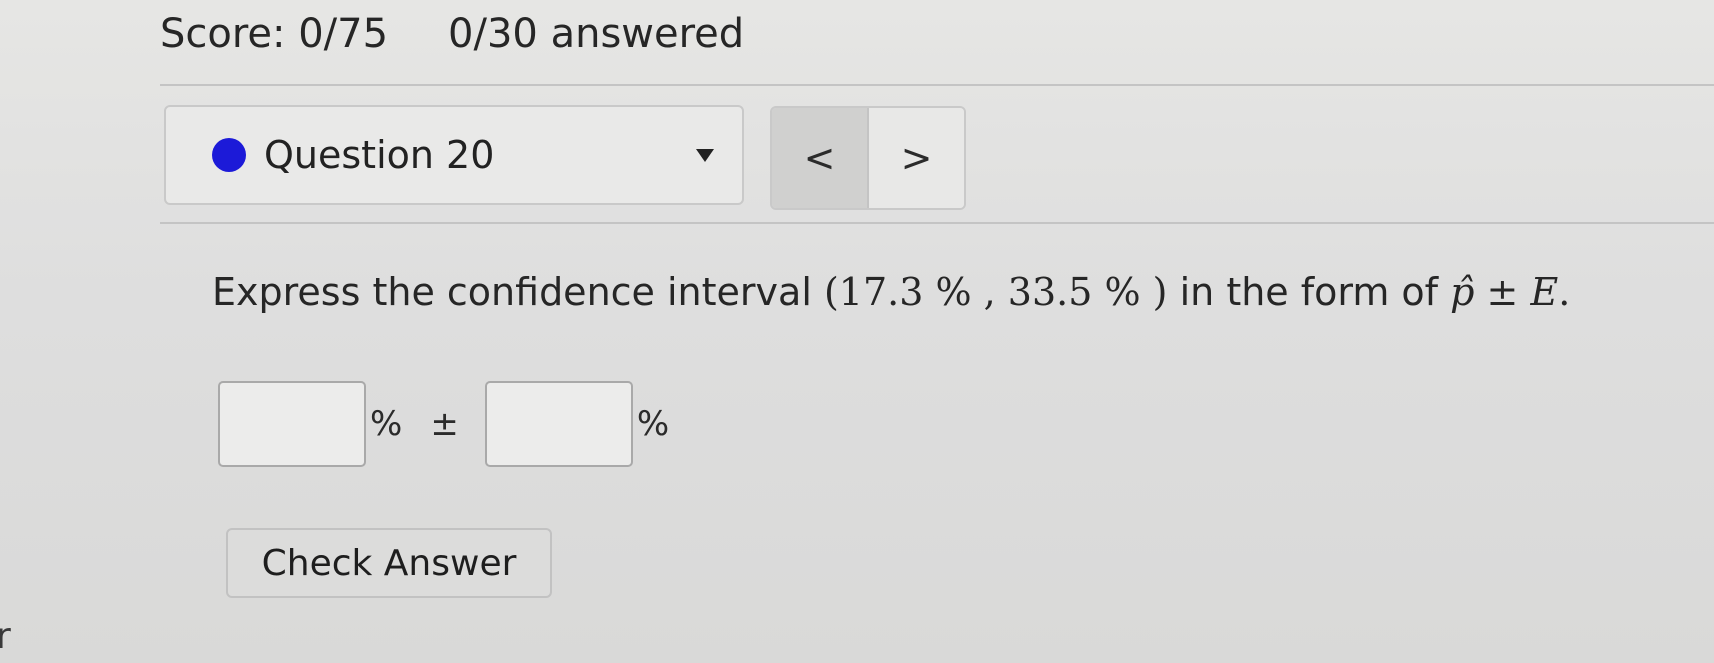  Describe the element at coordinates (1564, 292) in the screenshot. I see `prompt-period: .` at that location.